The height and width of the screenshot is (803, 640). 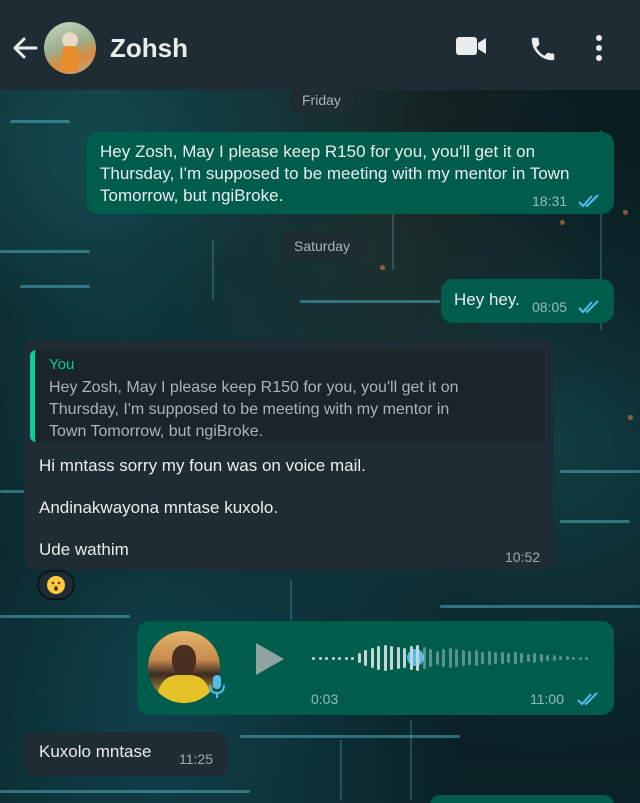 I want to click on message-bubble-incoming: Kuxolo mntase 11:25, so click(x=126, y=754).